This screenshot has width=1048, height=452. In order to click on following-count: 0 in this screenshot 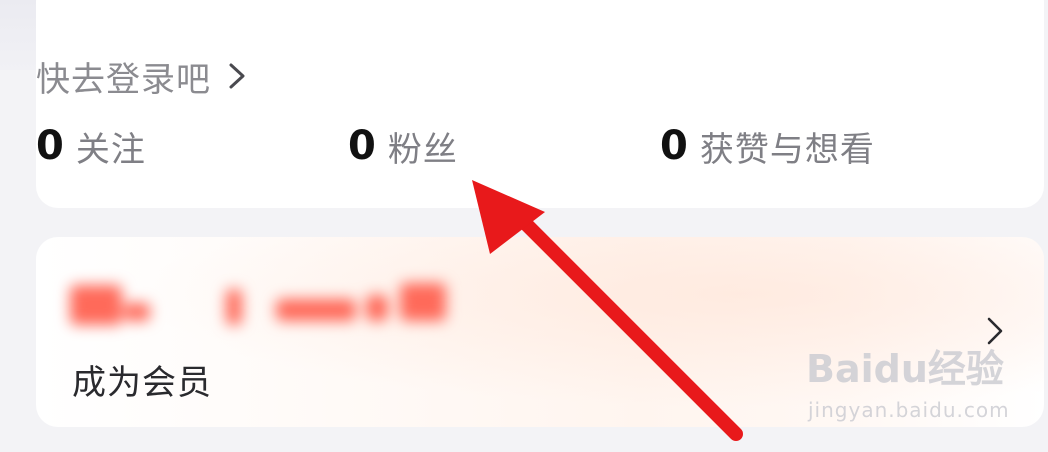, I will do `click(50, 146)`.